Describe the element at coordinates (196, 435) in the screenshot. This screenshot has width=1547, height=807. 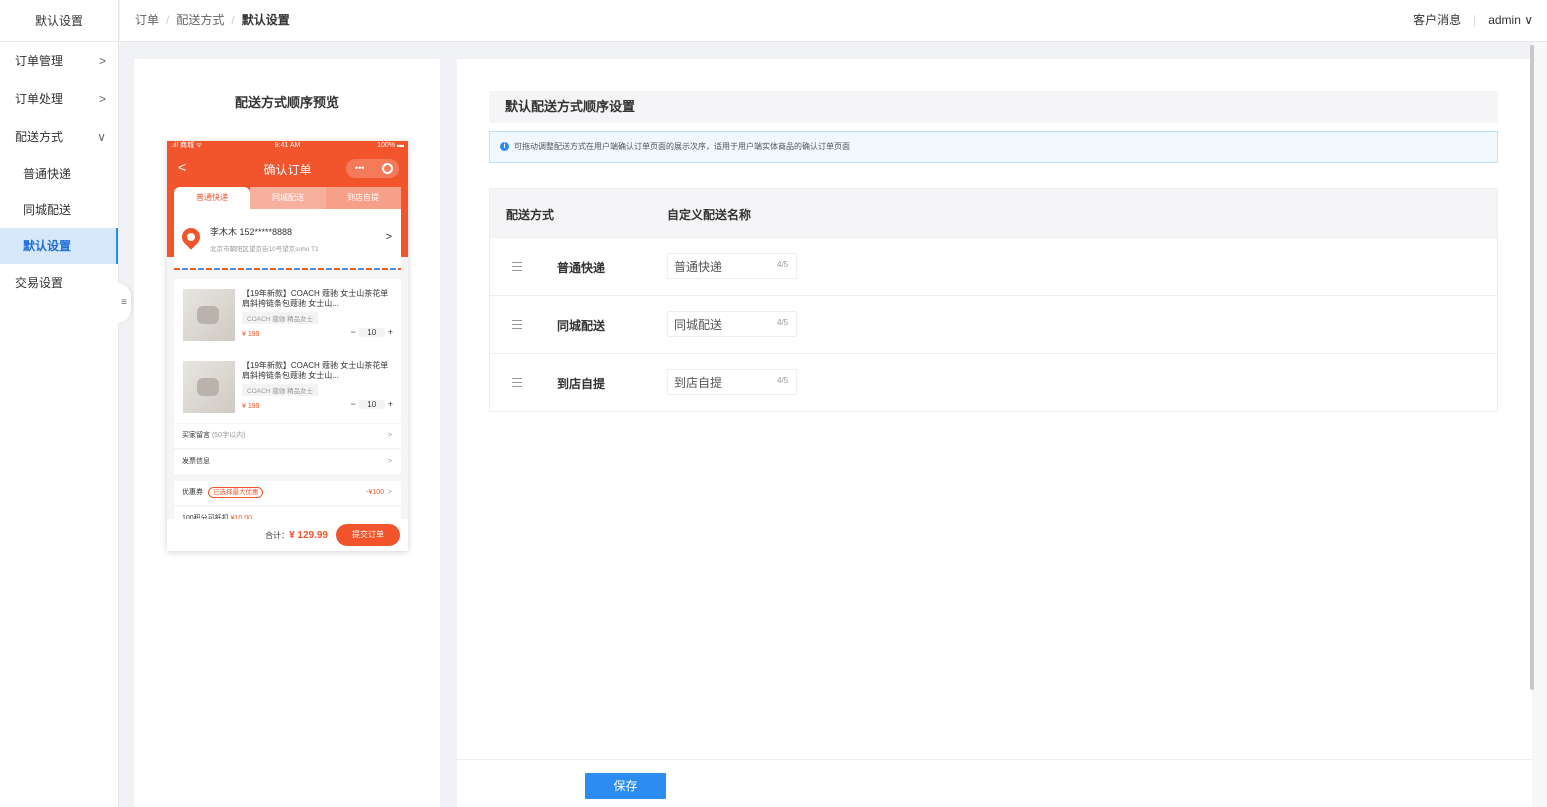
I see `buyer-message-label: 买家留言` at that location.